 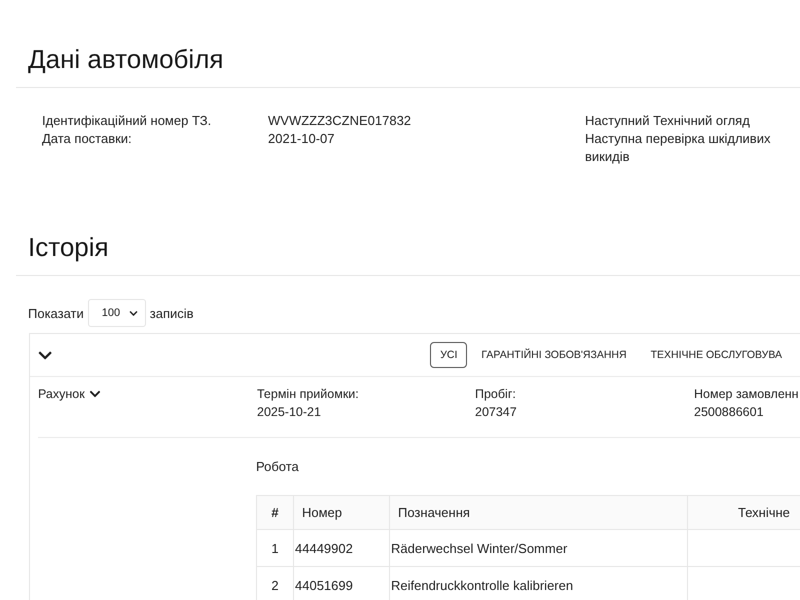 What do you see at coordinates (539, 583) in the screenshot?
I see `table-cell: Reifendruckkontrolle kalibrieren` at bounding box center [539, 583].